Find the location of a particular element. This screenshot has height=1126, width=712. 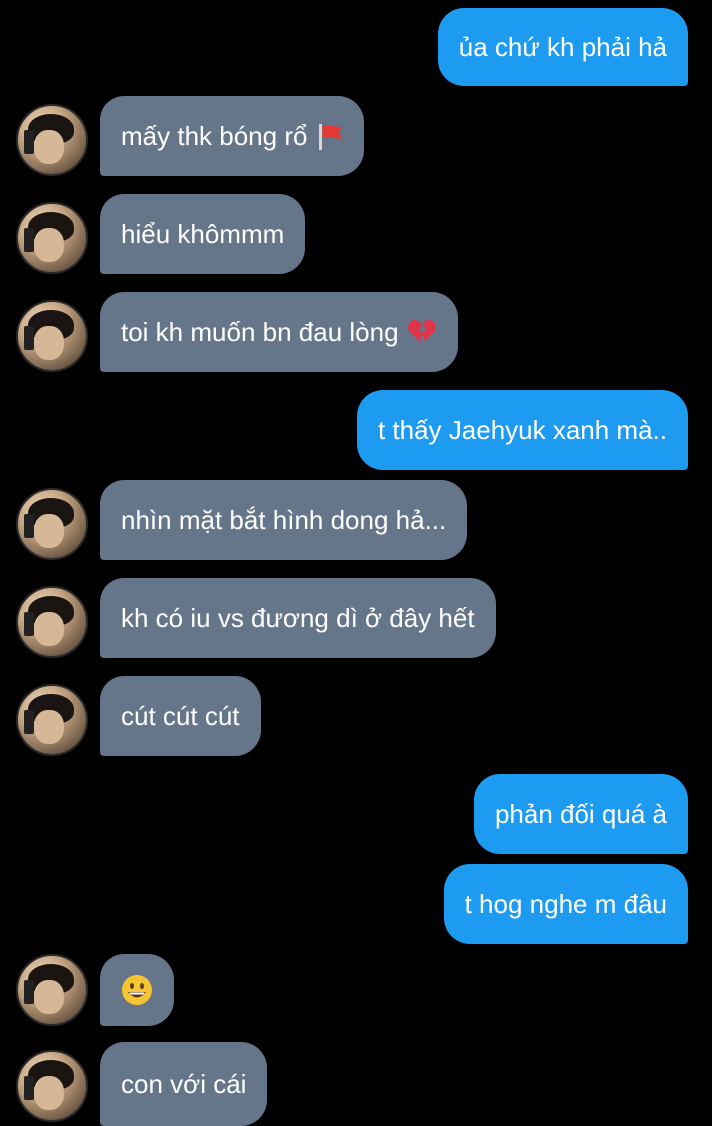

message-text: phản đối quá à is located at coordinates (580, 814).